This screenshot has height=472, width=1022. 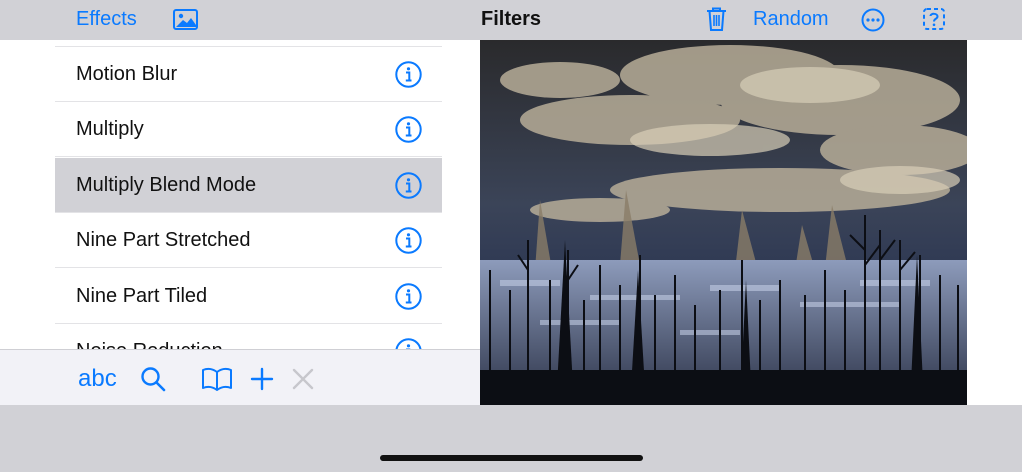 What do you see at coordinates (303, 379) in the screenshot?
I see `close-icon` at bounding box center [303, 379].